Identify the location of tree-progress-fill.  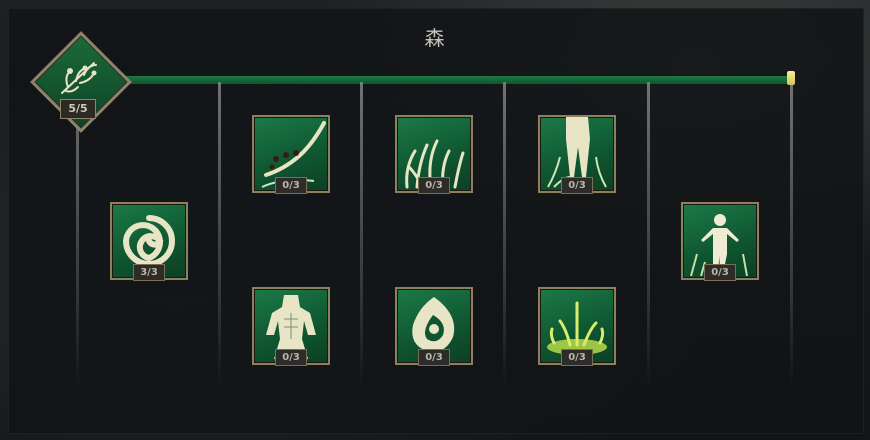
(453, 79).